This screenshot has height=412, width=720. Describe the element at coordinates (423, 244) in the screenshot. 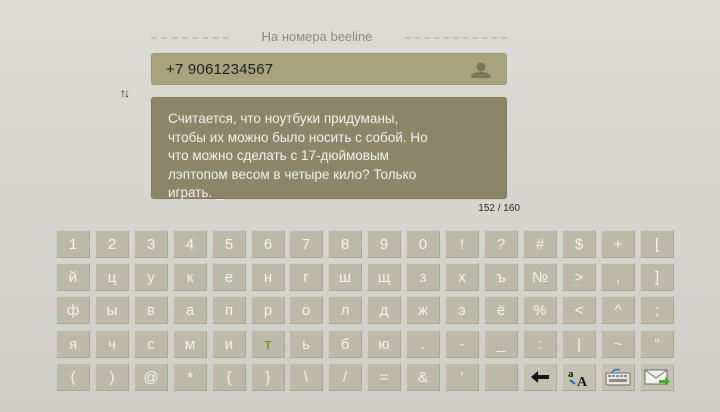

I see `keyboard-key: 0` at that location.